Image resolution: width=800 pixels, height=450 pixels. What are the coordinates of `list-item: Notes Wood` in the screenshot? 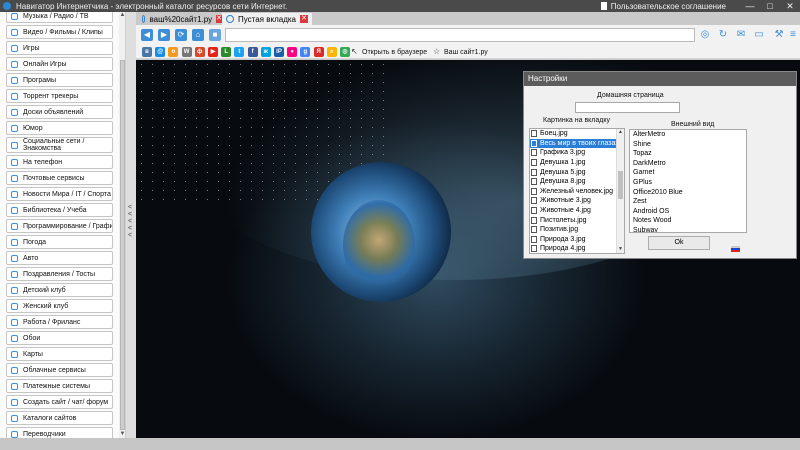 It's located at (688, 221).